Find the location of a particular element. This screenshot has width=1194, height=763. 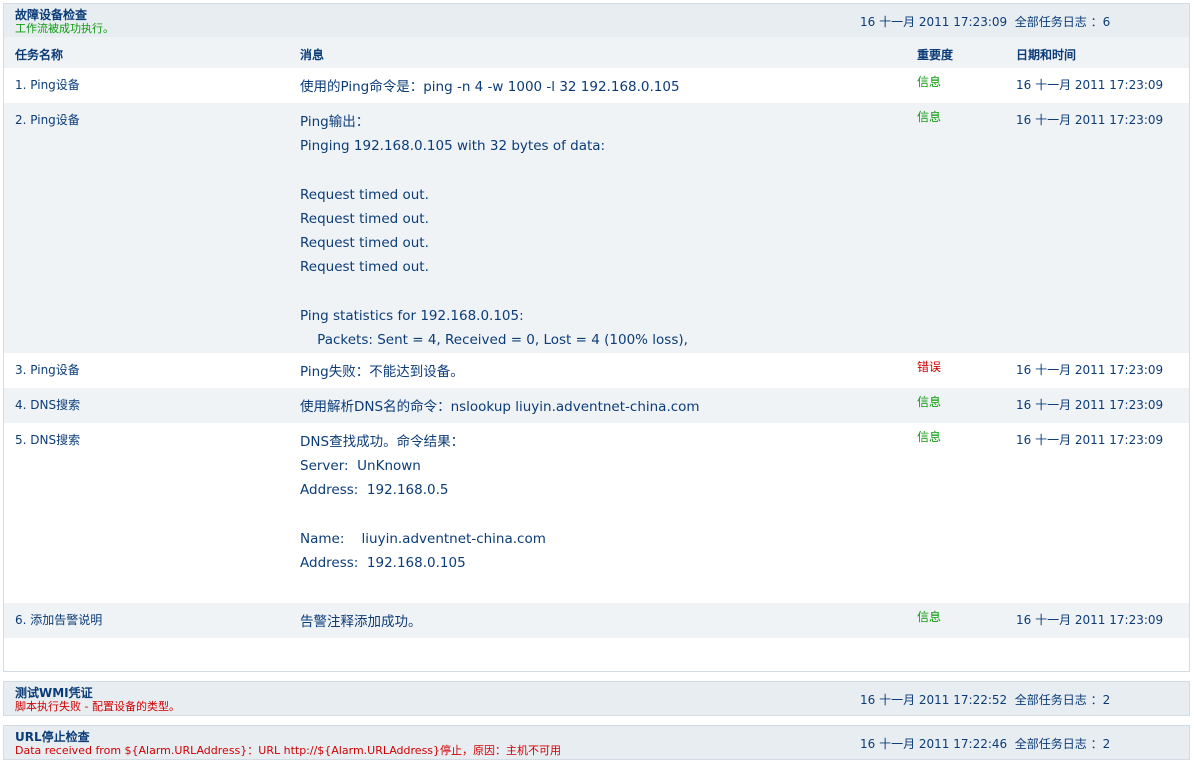

task-message: Ping失败：不能达到设备。 is located at coordinates (382, 372).